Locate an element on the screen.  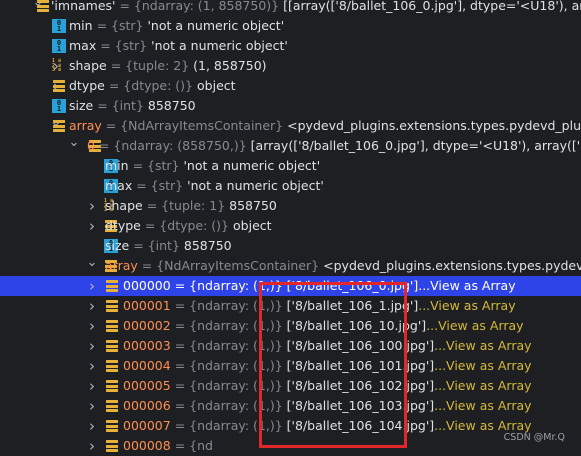
variable-value: ['8/ballet_106_104.jpg'] is located at coordinates (360, 425).